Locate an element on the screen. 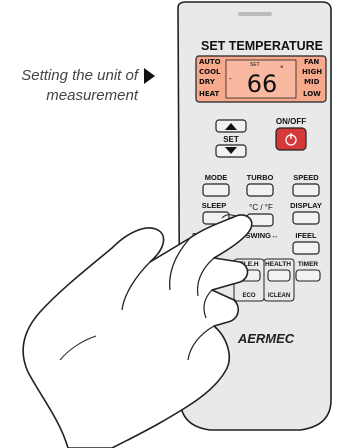 The width and height of the screenshot is (342, 448). speed-label: SPEED is located at coordinates (306, 177).